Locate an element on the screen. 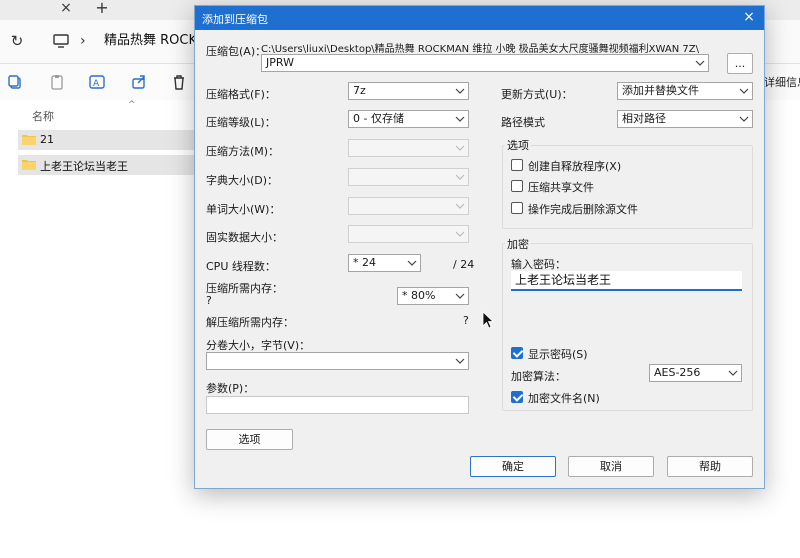 The height and width of the screenshot is (558, 800). delete-icon is located at coordinates (179, 82).